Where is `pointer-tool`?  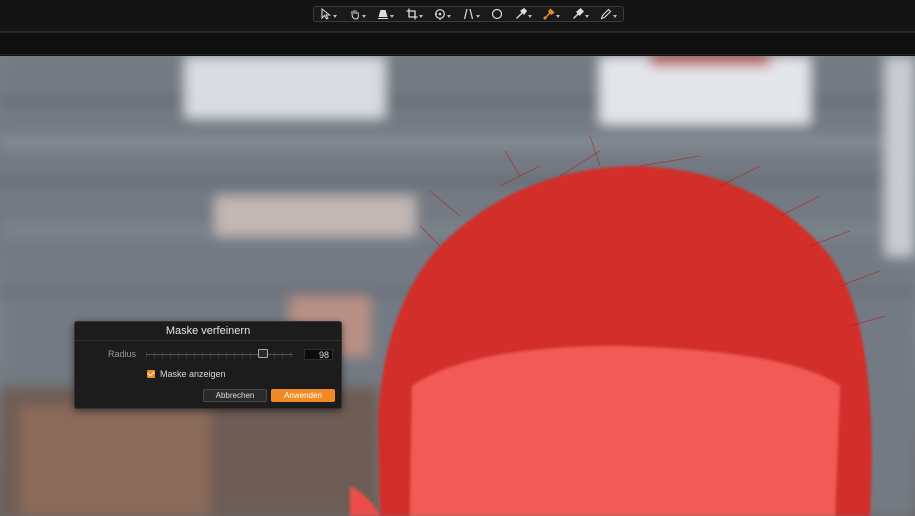 pointer-tool is located at coordinates (328, 14).